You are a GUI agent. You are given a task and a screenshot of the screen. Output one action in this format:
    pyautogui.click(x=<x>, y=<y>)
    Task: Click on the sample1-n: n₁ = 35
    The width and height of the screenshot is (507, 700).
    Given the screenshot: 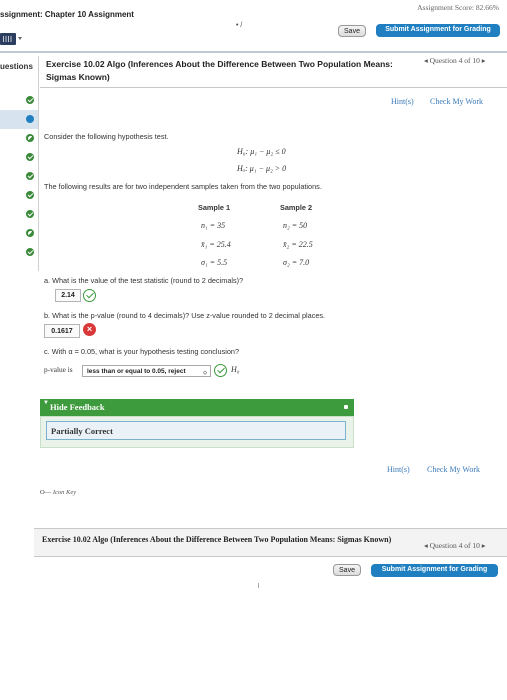 What is the action you would take?
    pyautogui.click(x=213, y=225)
    